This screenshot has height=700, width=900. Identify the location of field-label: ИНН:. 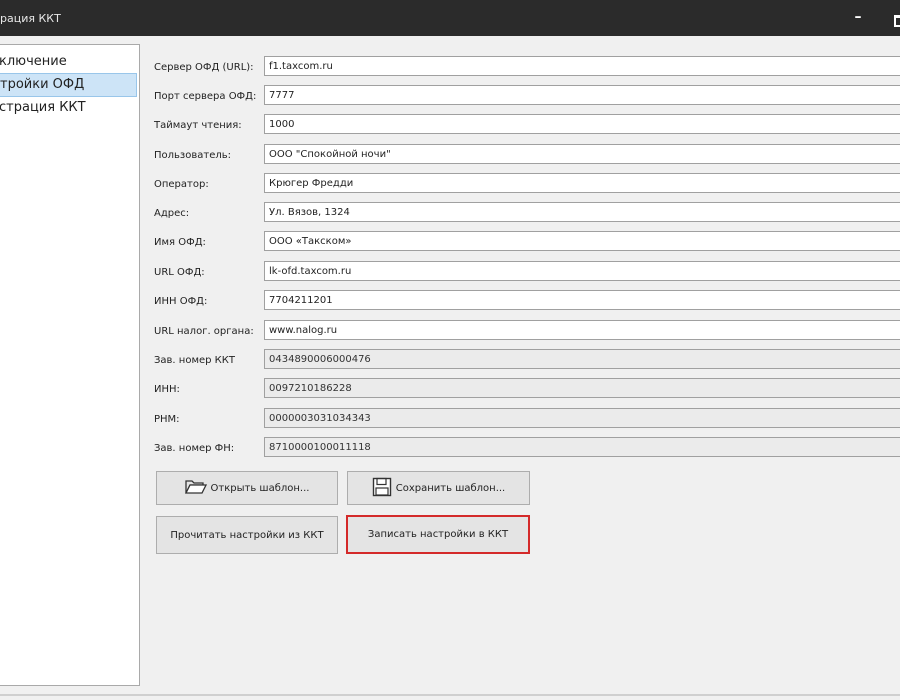
(167, 389).